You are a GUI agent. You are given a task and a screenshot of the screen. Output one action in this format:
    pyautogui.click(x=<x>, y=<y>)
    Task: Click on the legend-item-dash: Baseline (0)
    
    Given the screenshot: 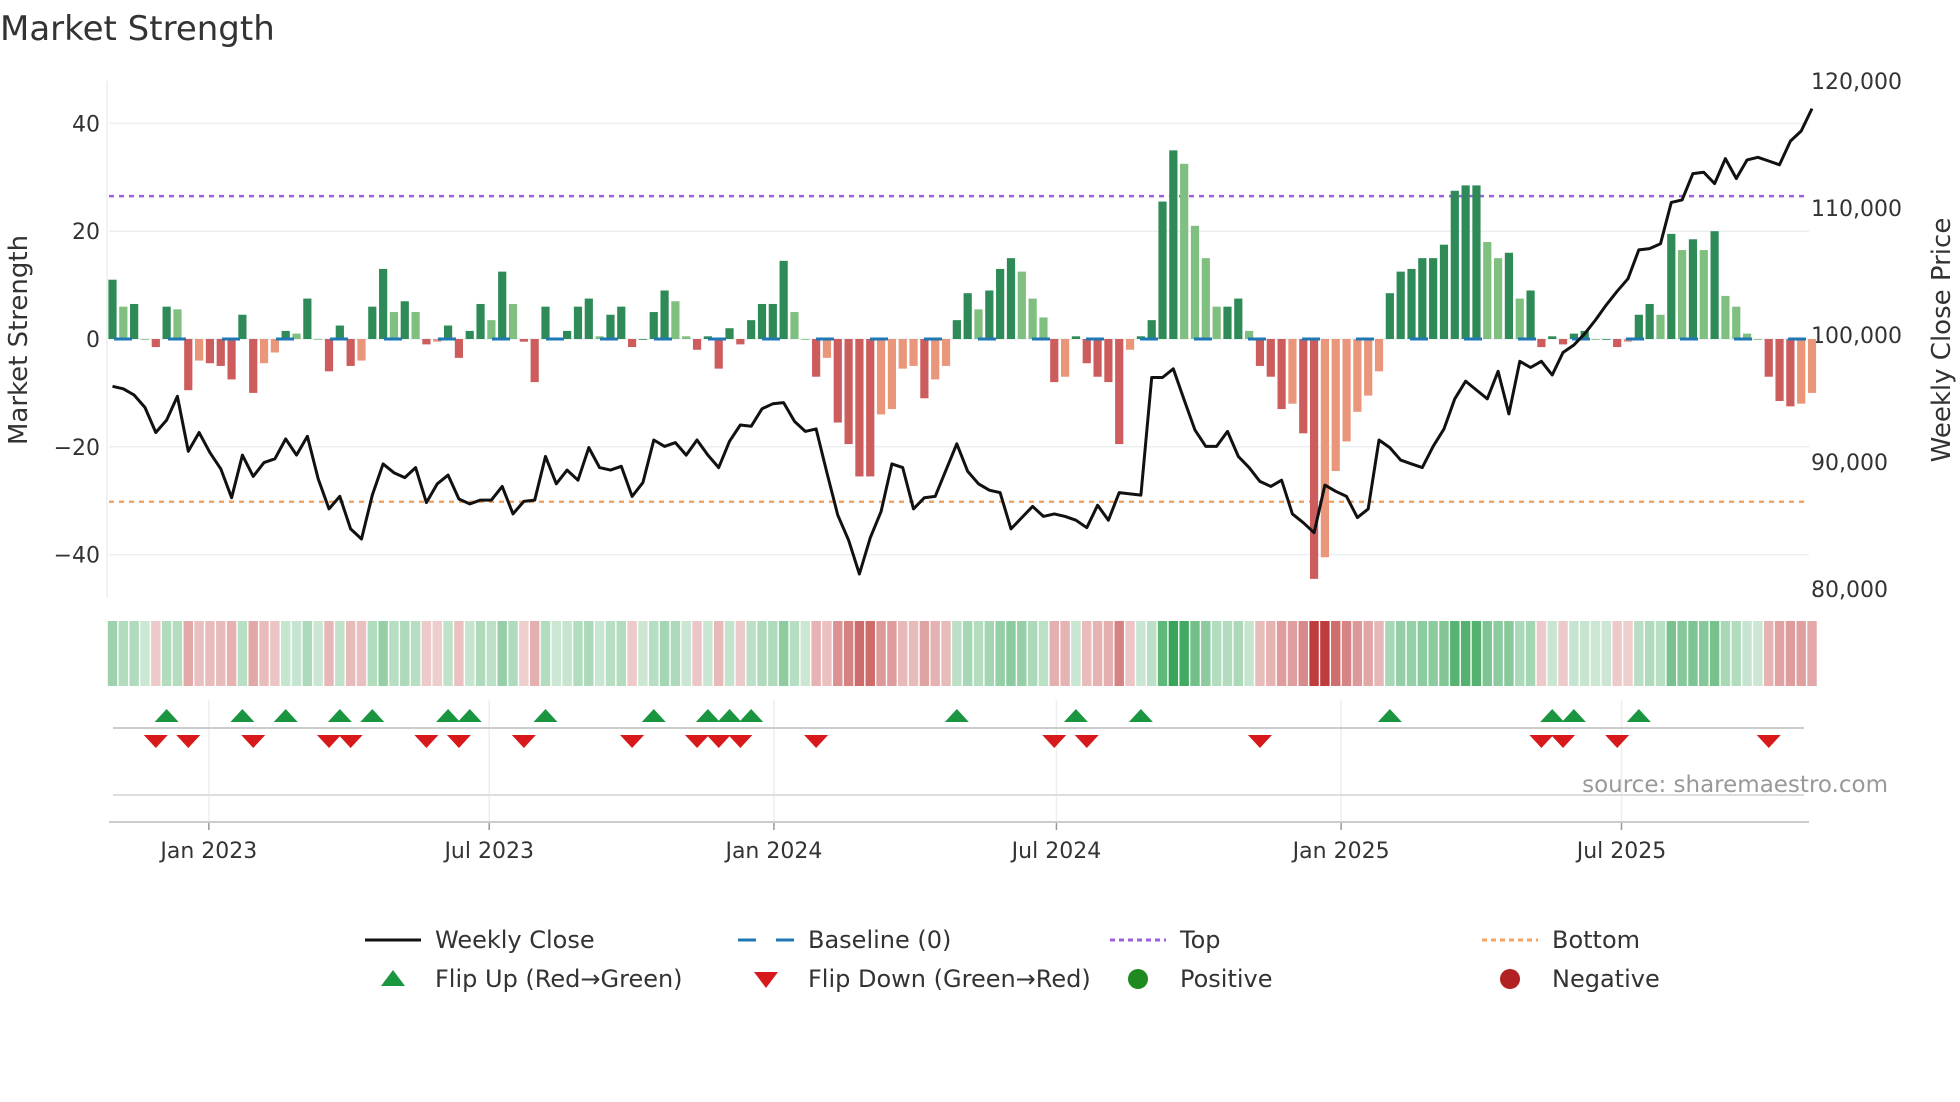 What is the action you would take?
    pyautogui.click(x=844, y=940)
    